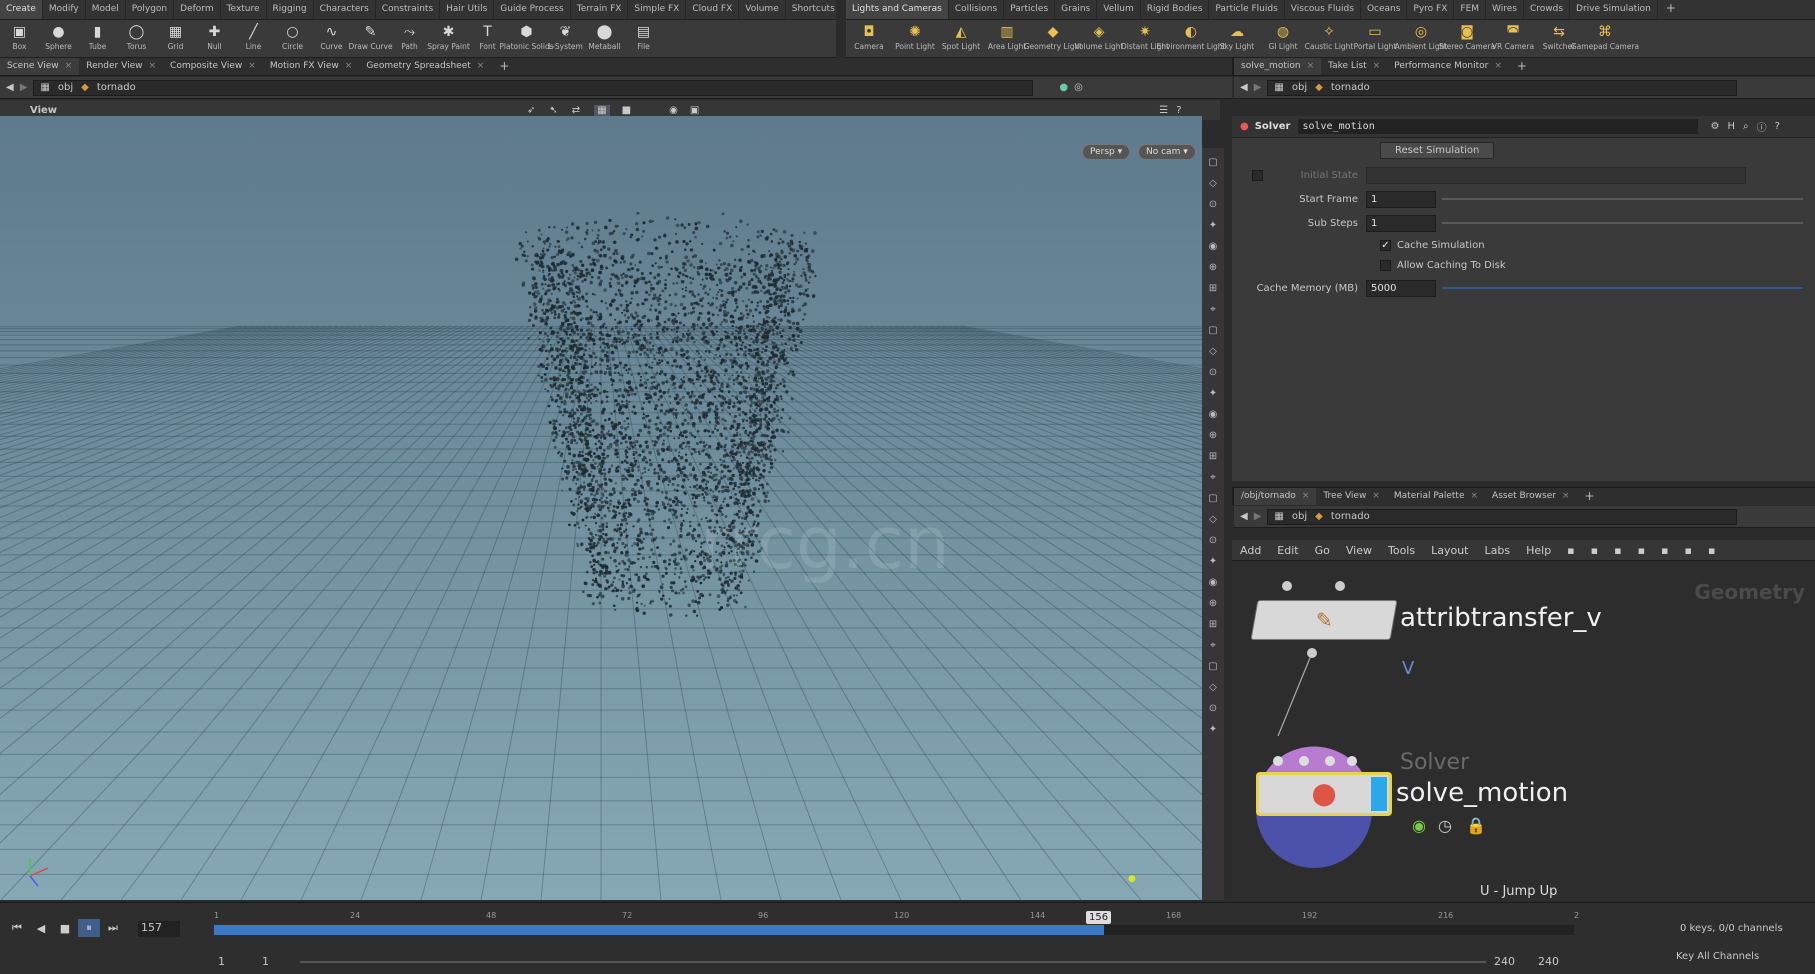  I want to click on shelf-tool-geometry-light: ◆ Geometry Light, so click(1053, 38).